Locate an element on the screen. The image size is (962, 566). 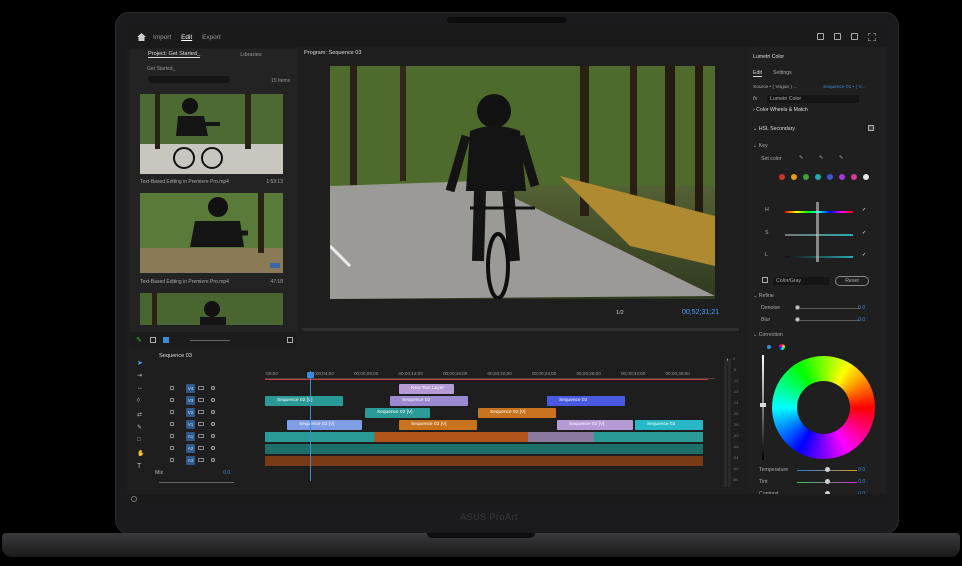
track-target-v3: V3 is located at coordinates (190, 400).